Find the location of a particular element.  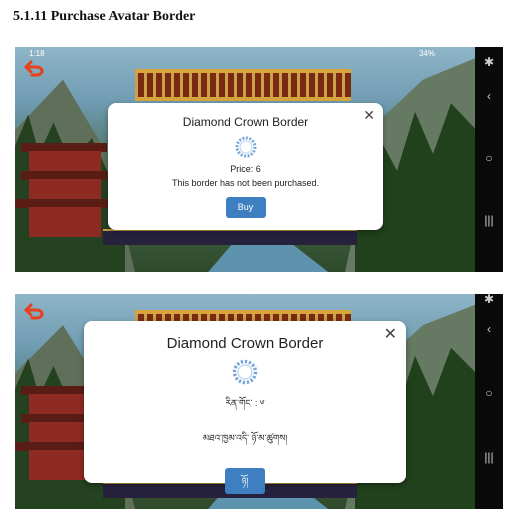

section-heading: 5.1.11 Purchase Avatar Border is located at coordinates (104, 16).